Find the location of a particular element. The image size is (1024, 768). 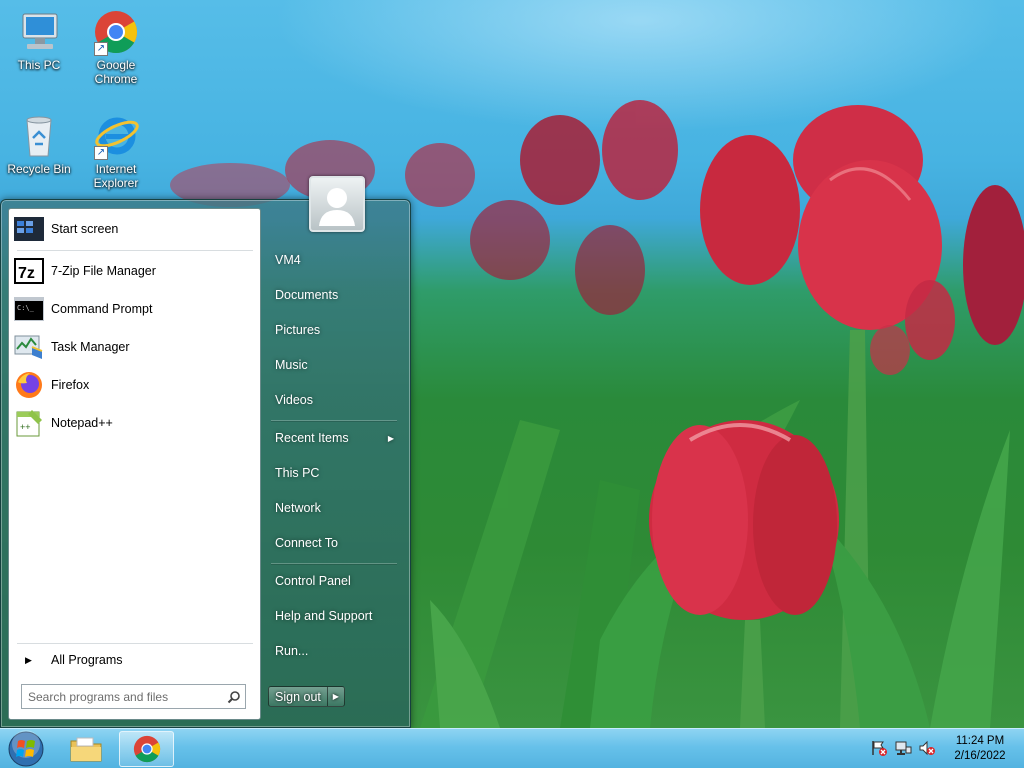

all-programs-button: ▶ All Programs is located at coordinates (135, 660).